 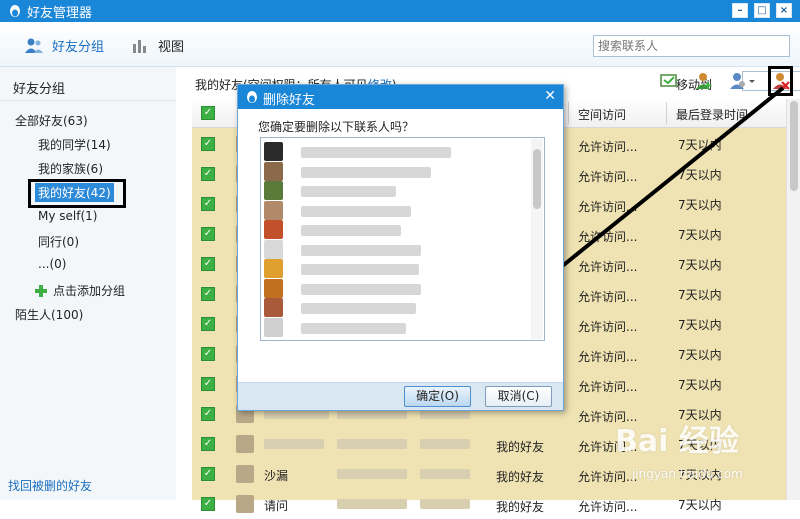 What do you see at coordinates (34, 45) in the screenshot?
I see `users-icon` at bounding box center [34, 45].